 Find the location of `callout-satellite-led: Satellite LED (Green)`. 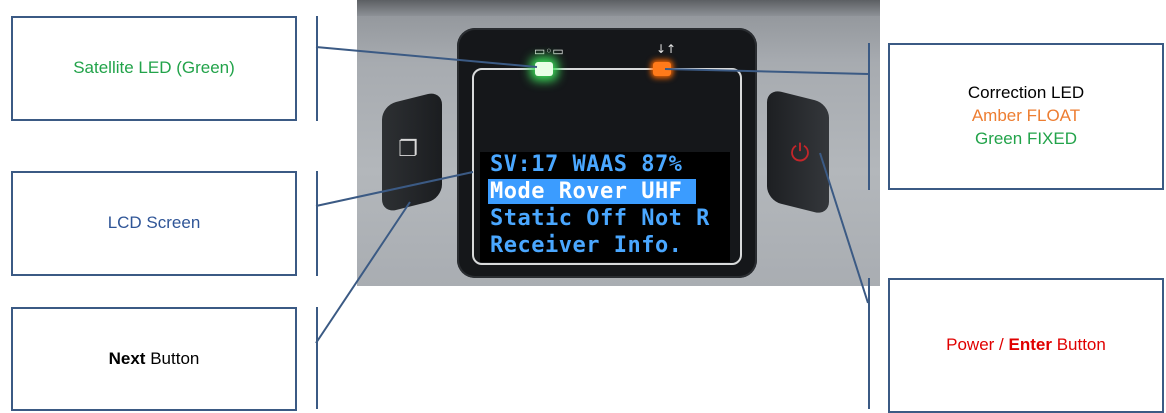

callout-satellite-led: Satellite LED (Green) is located at coordinates (154, 68).